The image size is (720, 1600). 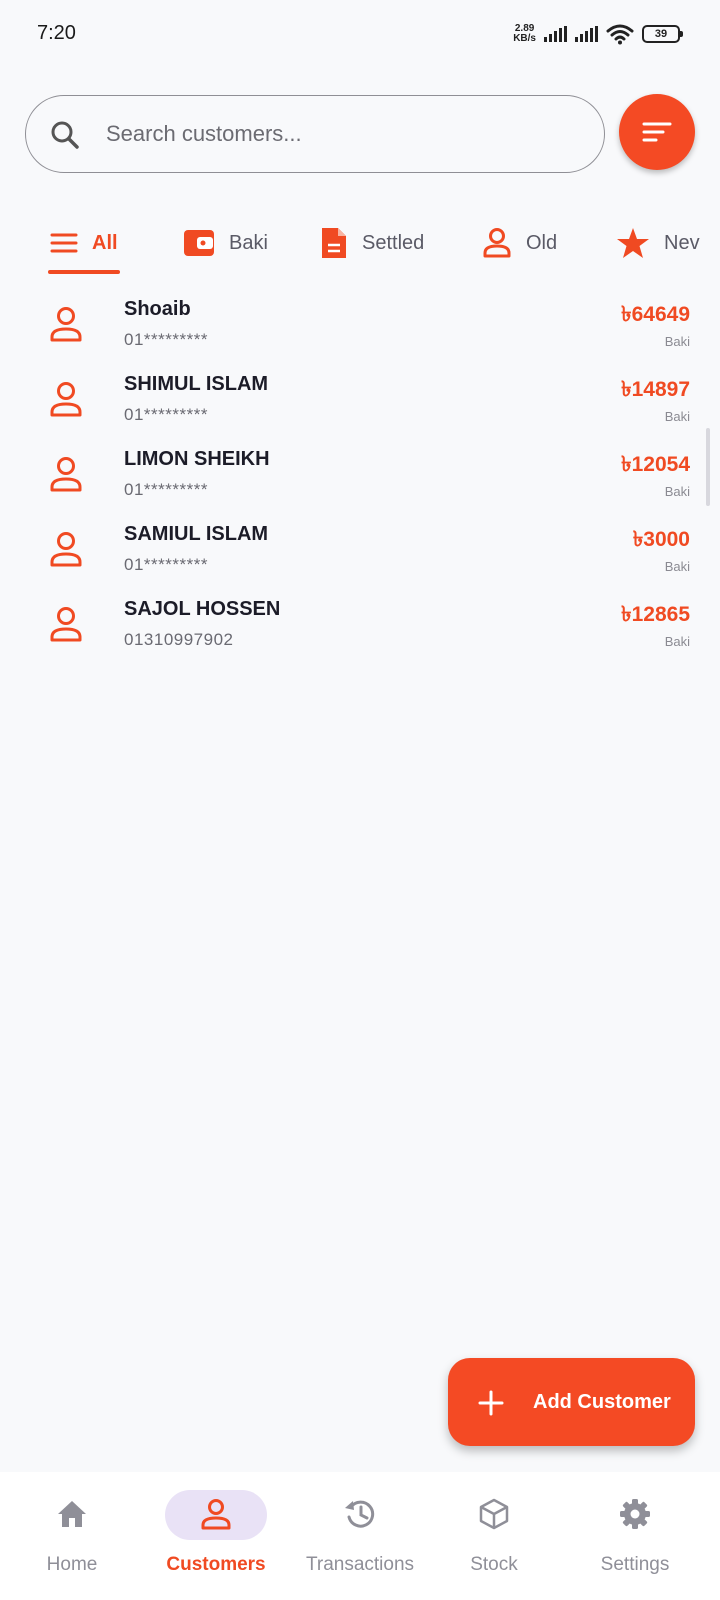 What do you see at coordinates (708, 467) in the screenshot?
I see `list-scrollbar` at bounding box center [708, 467].